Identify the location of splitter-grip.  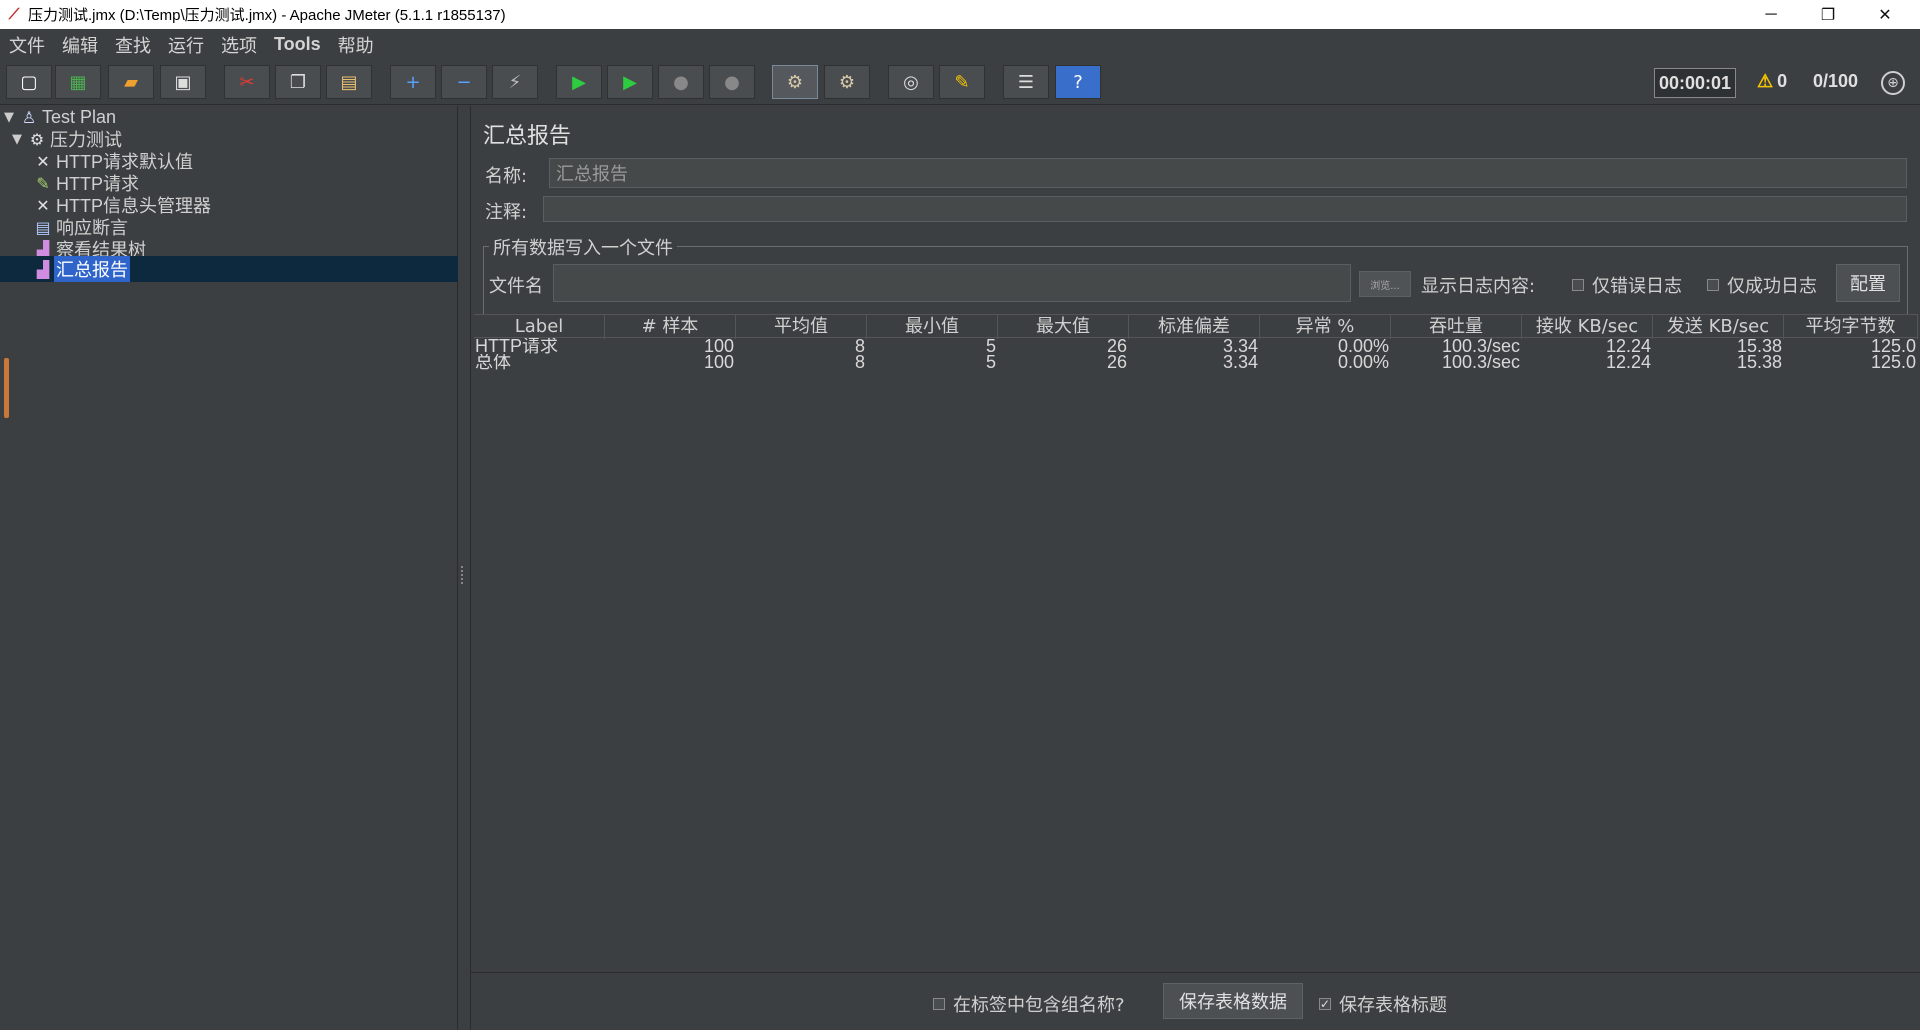
(464, 575).